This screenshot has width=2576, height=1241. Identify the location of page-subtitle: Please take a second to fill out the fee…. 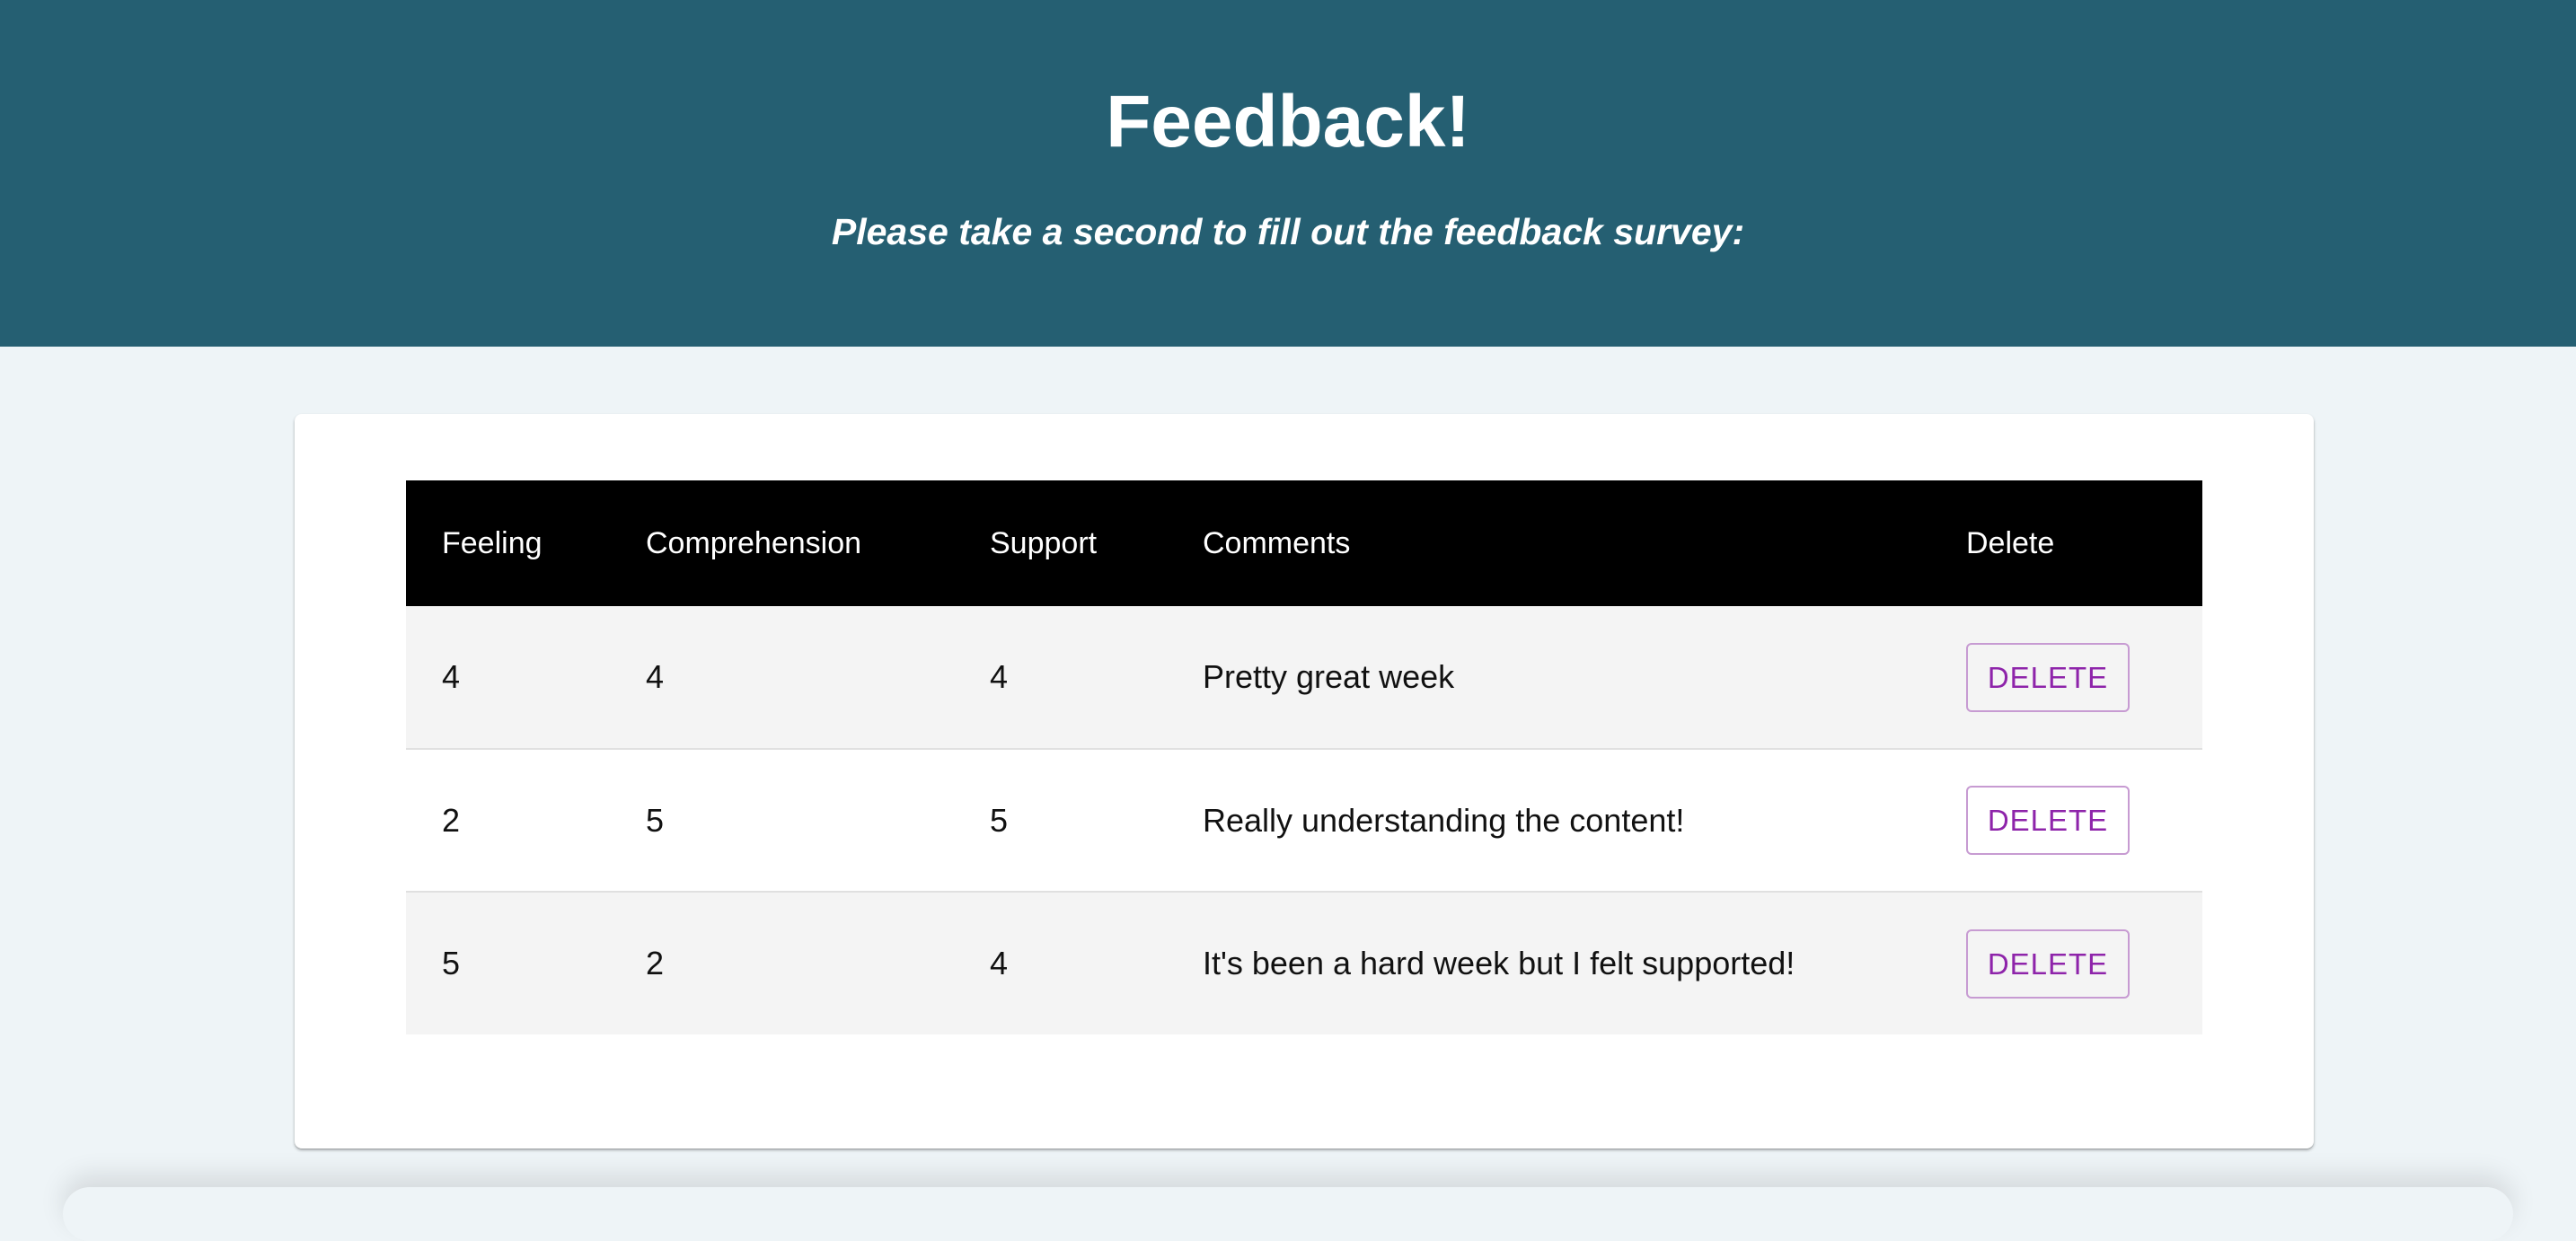
(1288, 231).